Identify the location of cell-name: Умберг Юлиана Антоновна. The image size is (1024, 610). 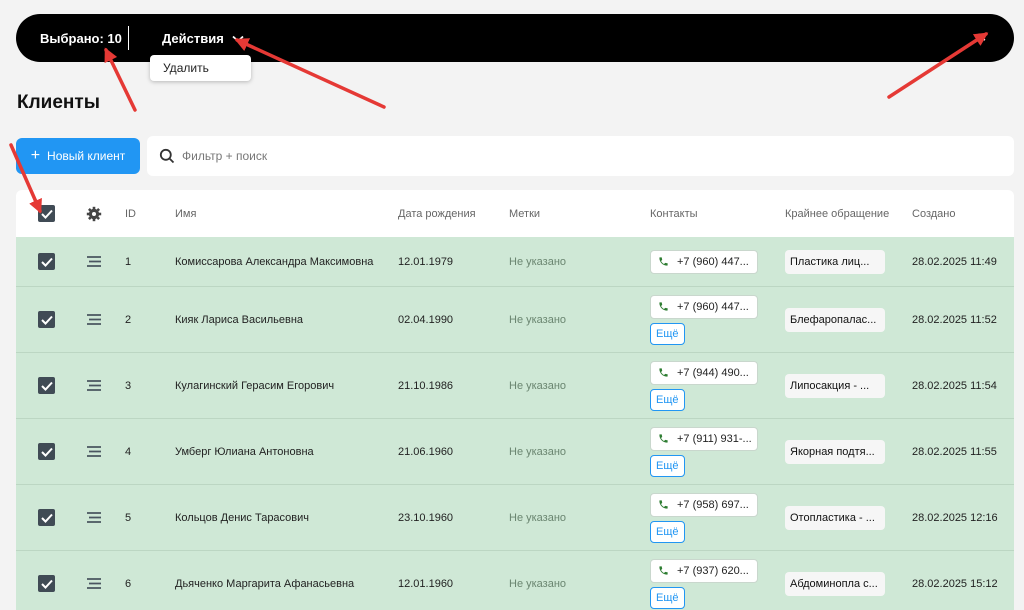
(244, 451).